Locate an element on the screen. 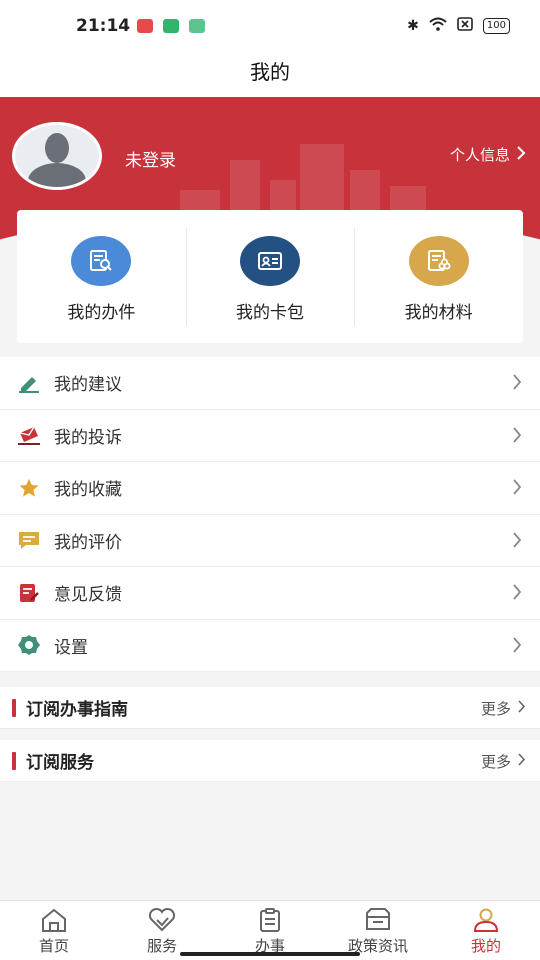 The width and height of the screenshot is (540, 960). system-icons: ✱ 100 is located at coordinates (458, 26).